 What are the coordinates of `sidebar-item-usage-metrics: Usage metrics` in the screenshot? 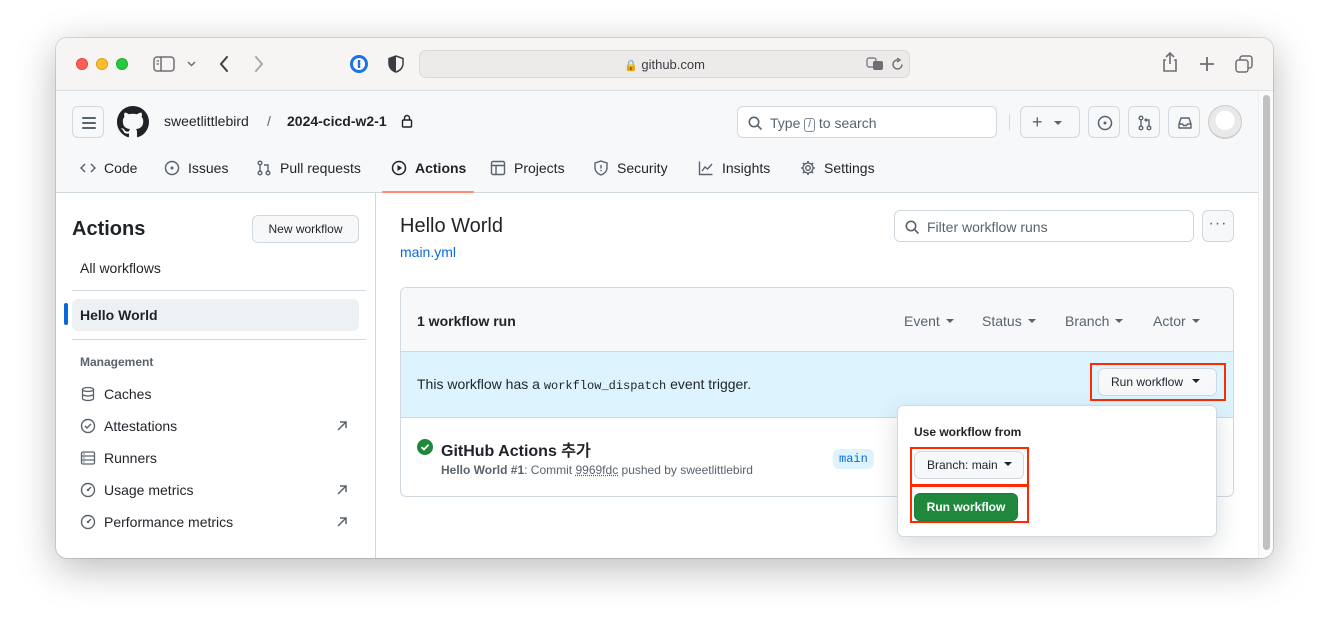 It's located at (215, 490).